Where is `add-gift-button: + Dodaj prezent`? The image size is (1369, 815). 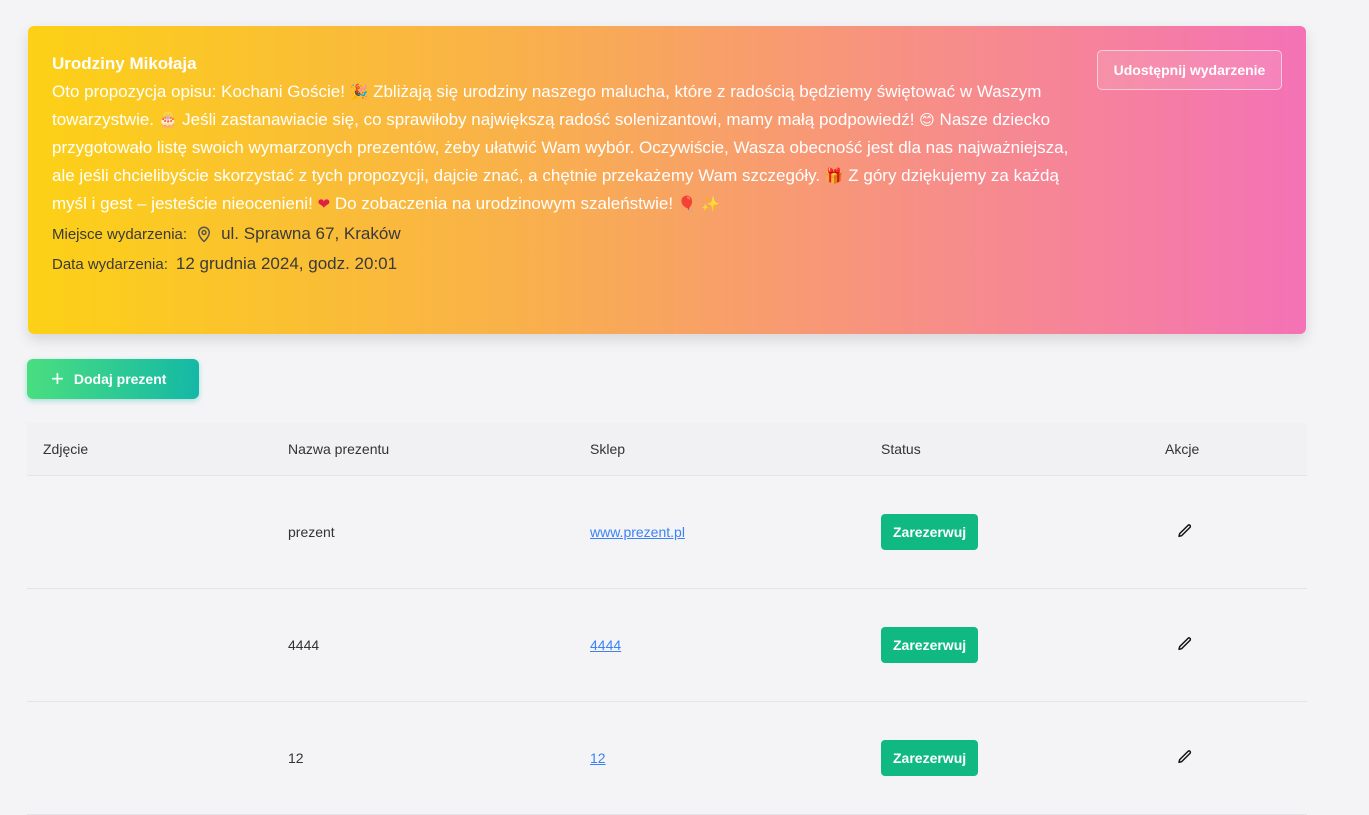
add-gift-button: + Dodaj prezent is located at coordinates (113, 379).